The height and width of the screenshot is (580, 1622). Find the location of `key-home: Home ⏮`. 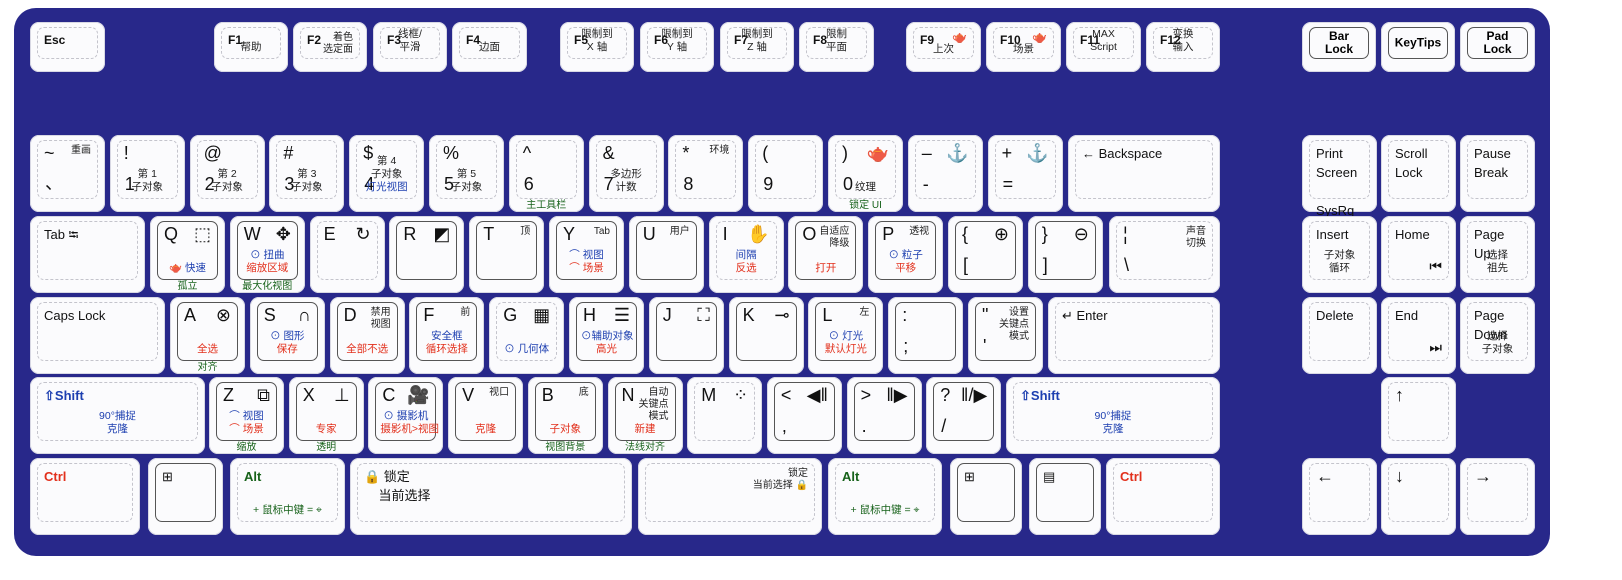

key-home: Home ⏮ is located at coordinates (1418, 254).